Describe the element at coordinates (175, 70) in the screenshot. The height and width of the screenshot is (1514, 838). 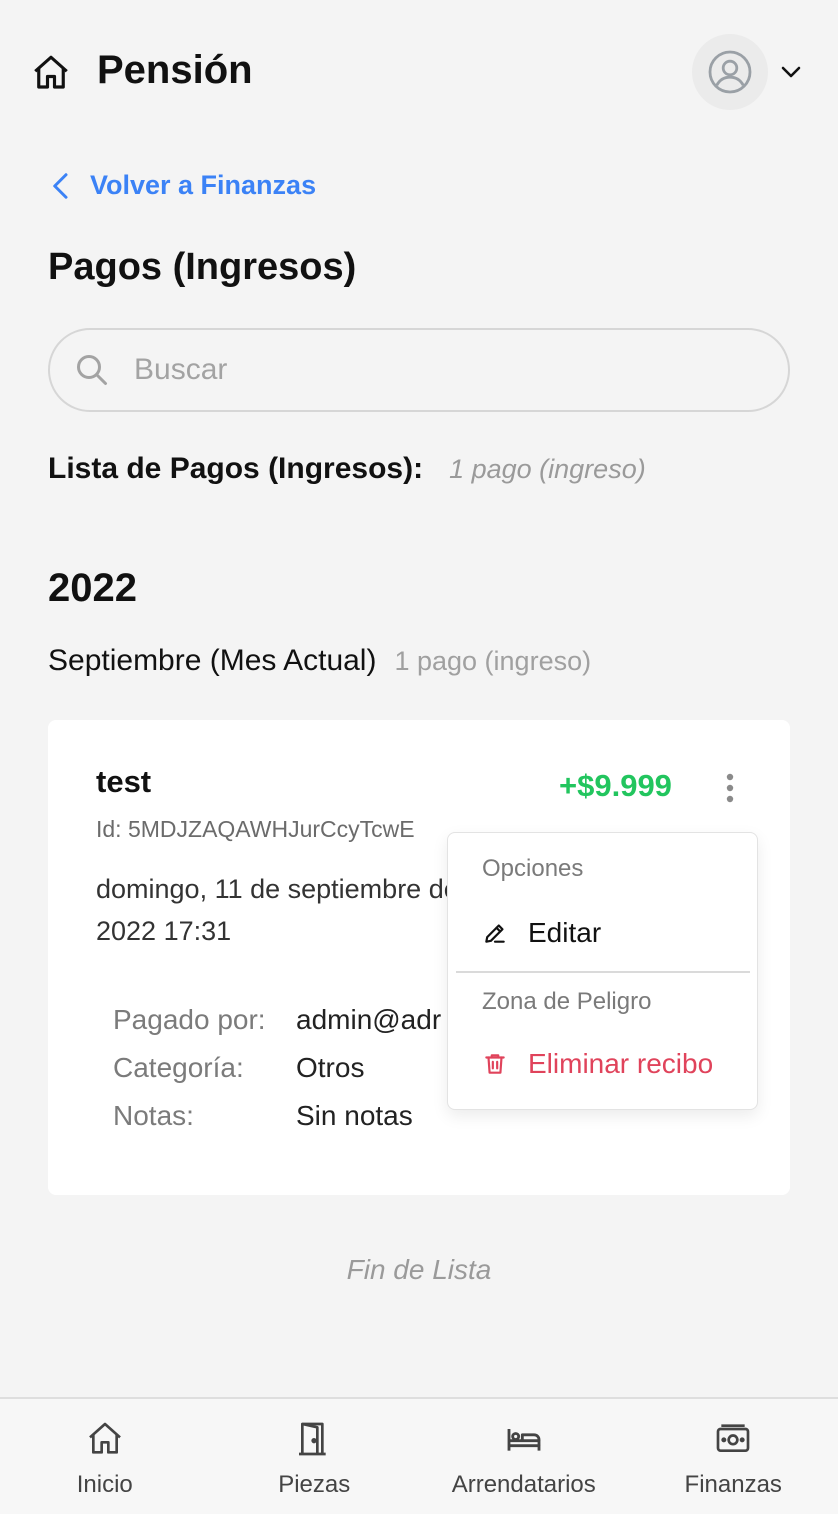
I see `app-title: Pensión` at that location.